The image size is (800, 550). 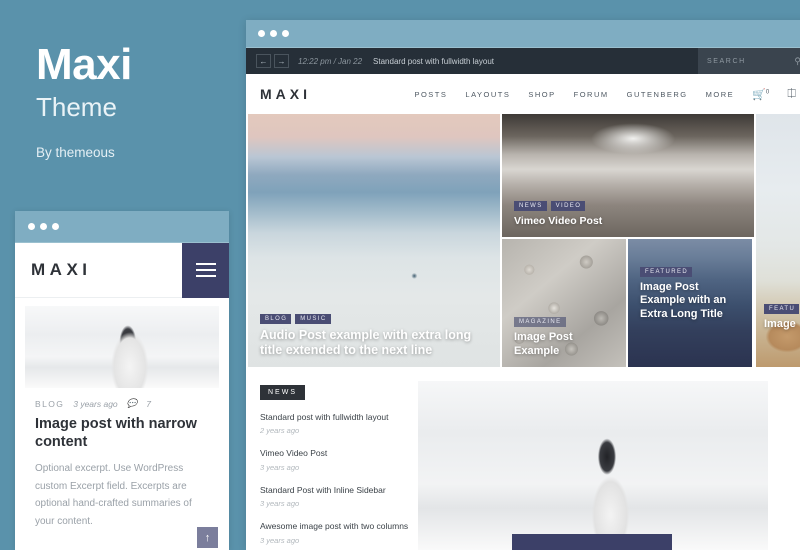 I want to click on mobile-post-thumbnail, so click(x=122, y=347).